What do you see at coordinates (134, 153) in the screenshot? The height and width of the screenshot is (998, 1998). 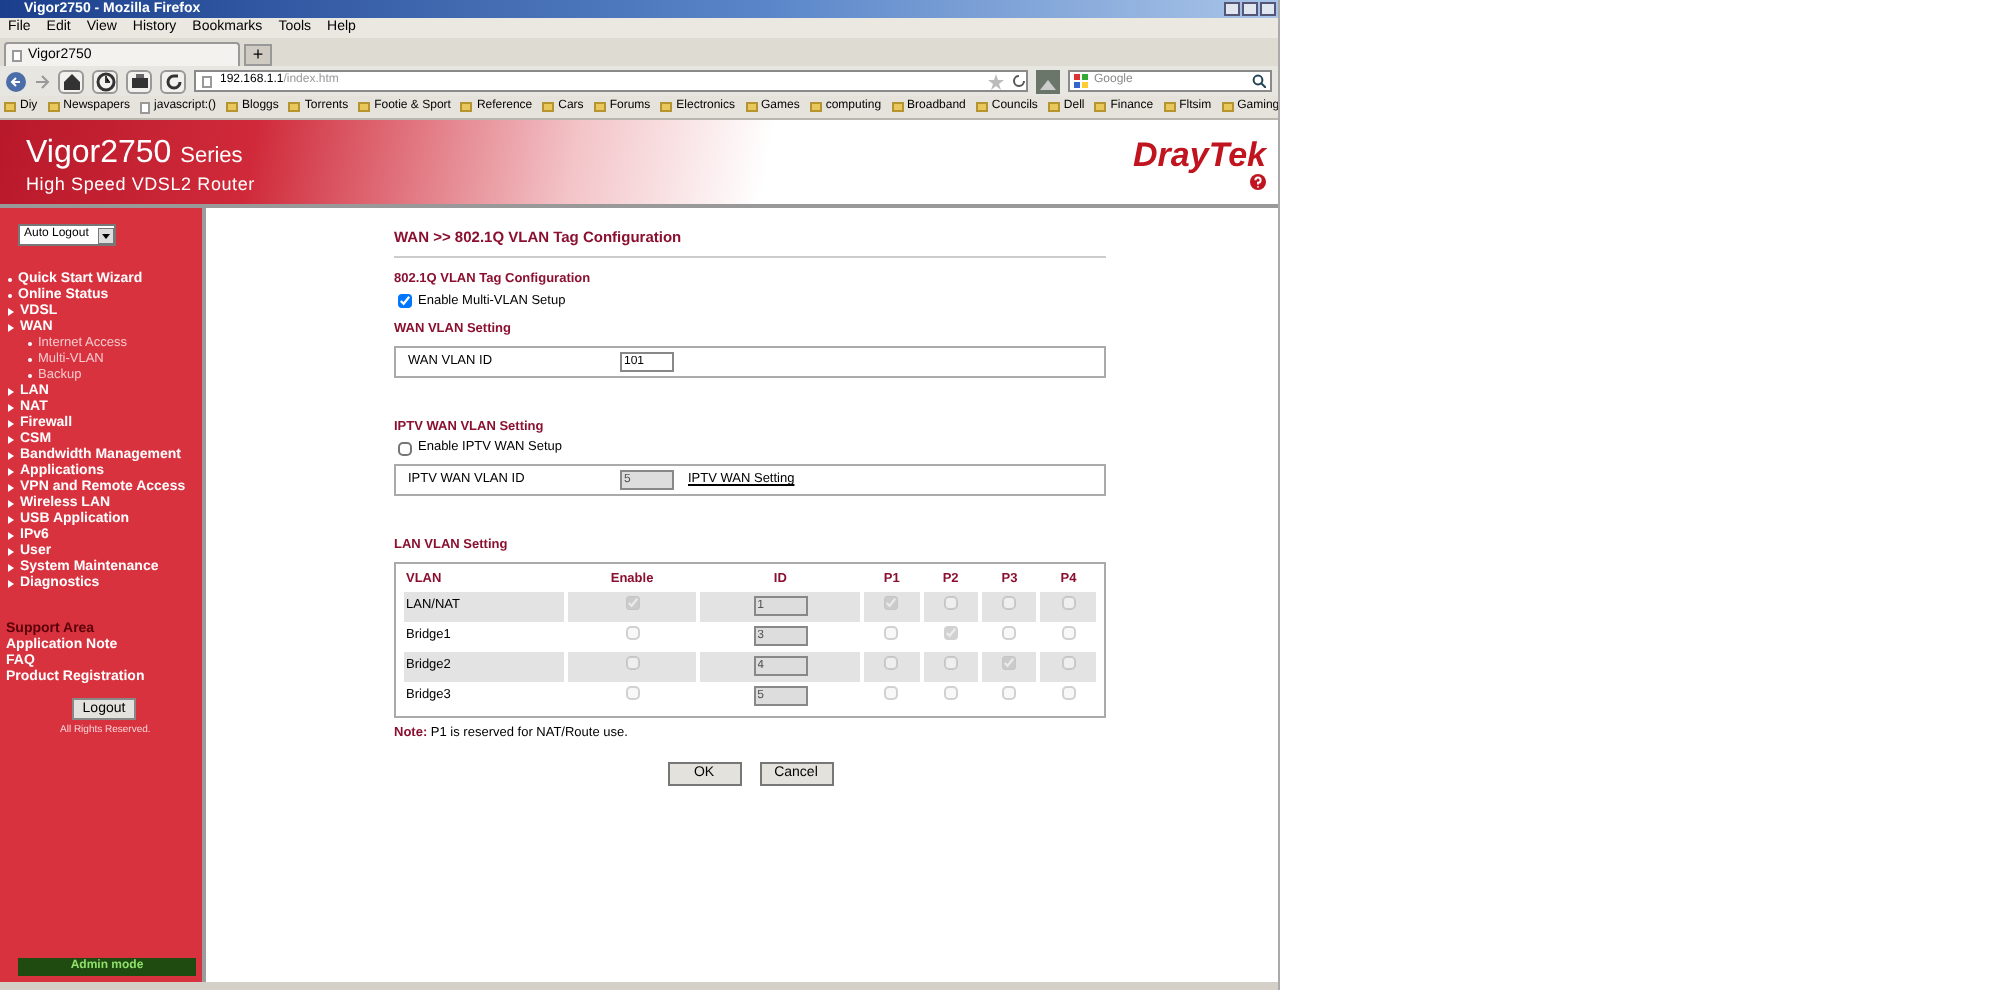 I see `product-title: Vigor2750 Series` at bounding box center [134, 153].